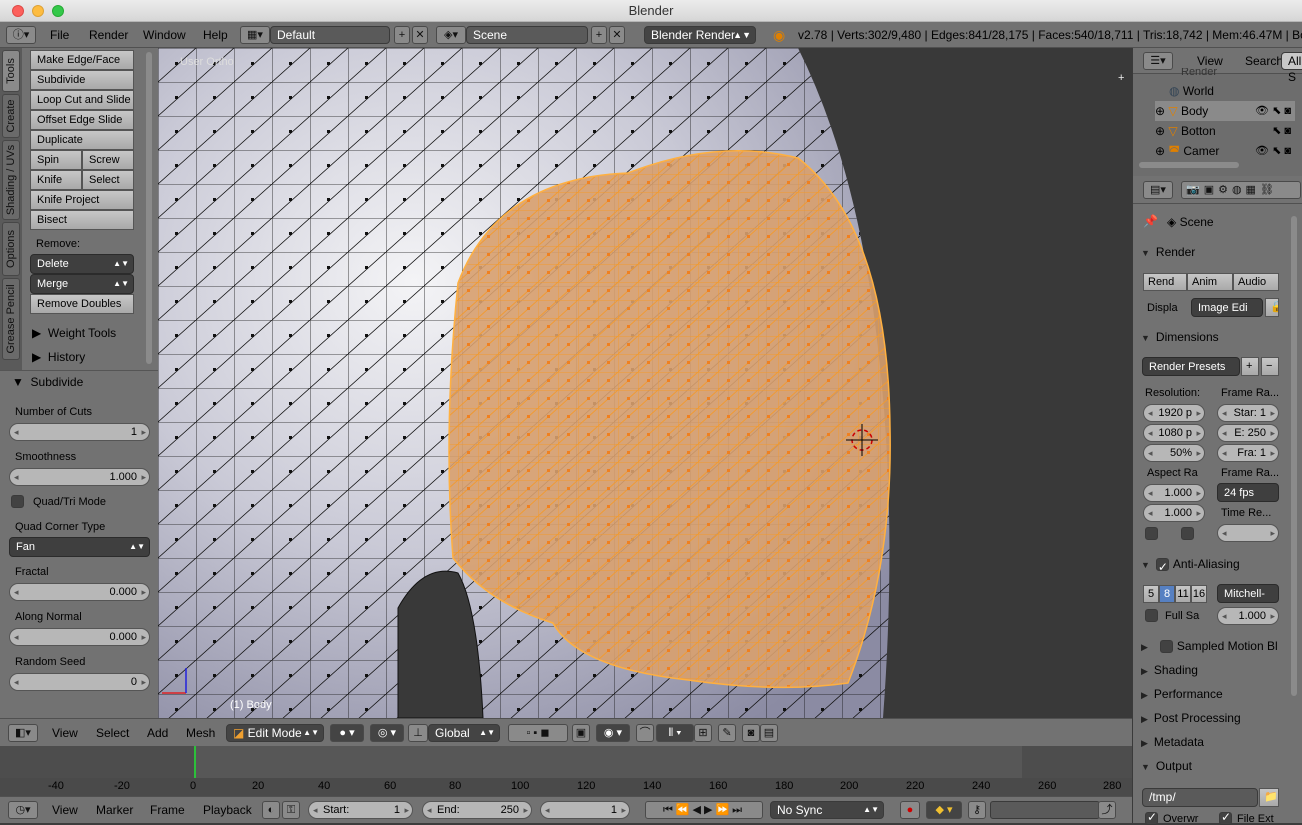 The image size is (1302, 825). Describe the element at coordinates (227, 810) in the screenshot. I see `menu-playback: Playback` at that location.